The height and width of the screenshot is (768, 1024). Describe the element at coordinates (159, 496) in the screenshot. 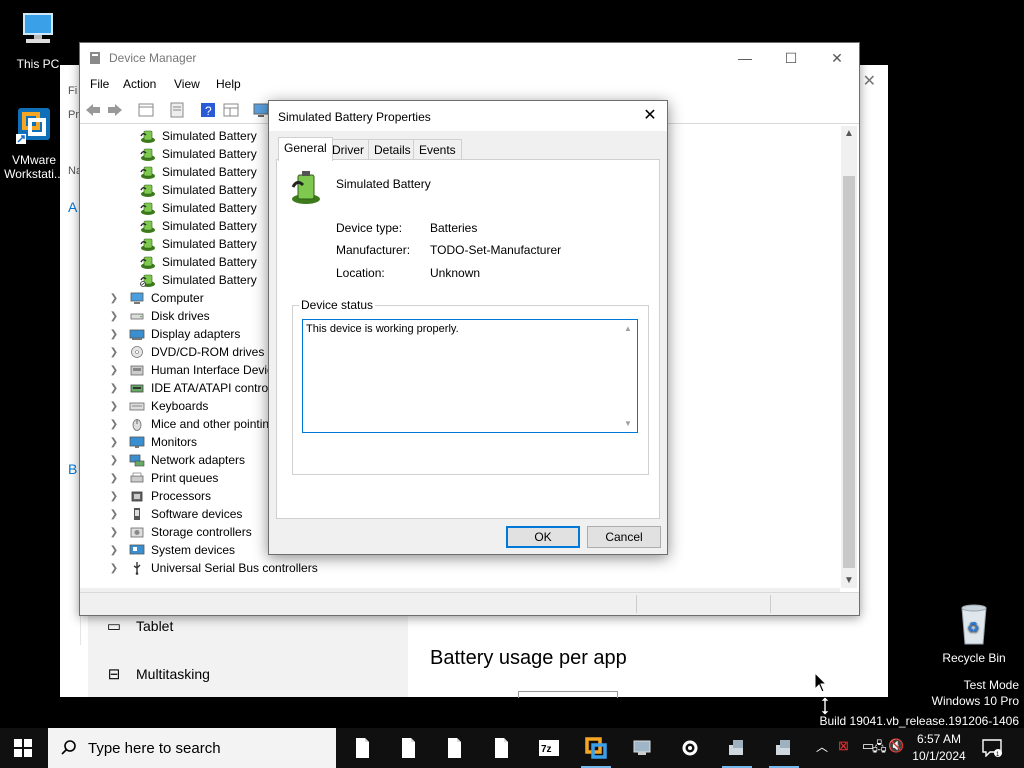

I see `tree-category: ❯ Processors` at that location.